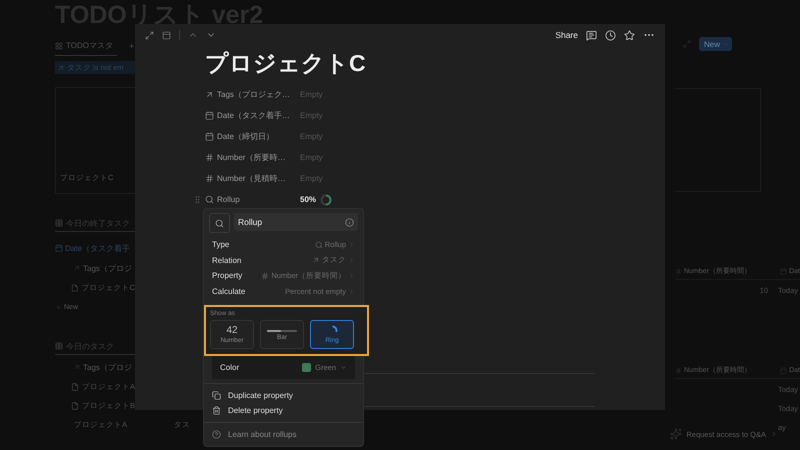 This screenshot has height=450, width=800. What do you see at coordinates (131, 46) in the screenshot?
I see `add-view-button: +` at bounding box center [131, 46].